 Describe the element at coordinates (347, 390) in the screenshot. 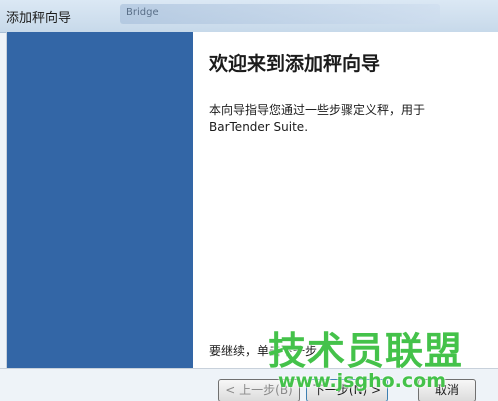

I see `next-button: 下一步(N) >` at that location.